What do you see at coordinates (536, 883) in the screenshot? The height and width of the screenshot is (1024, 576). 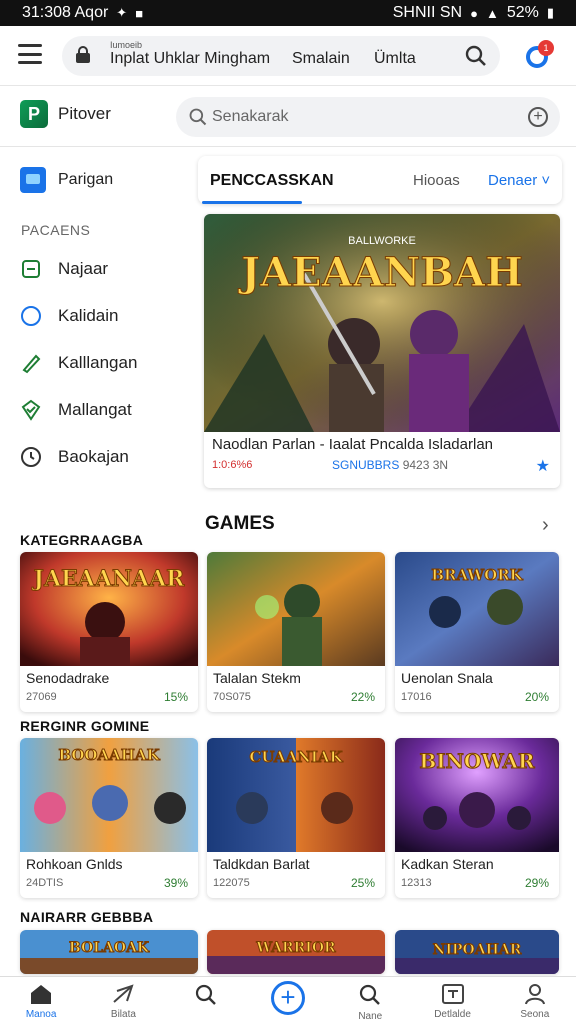 I see `game-percent: 29%` at bounding box center [536, 883].